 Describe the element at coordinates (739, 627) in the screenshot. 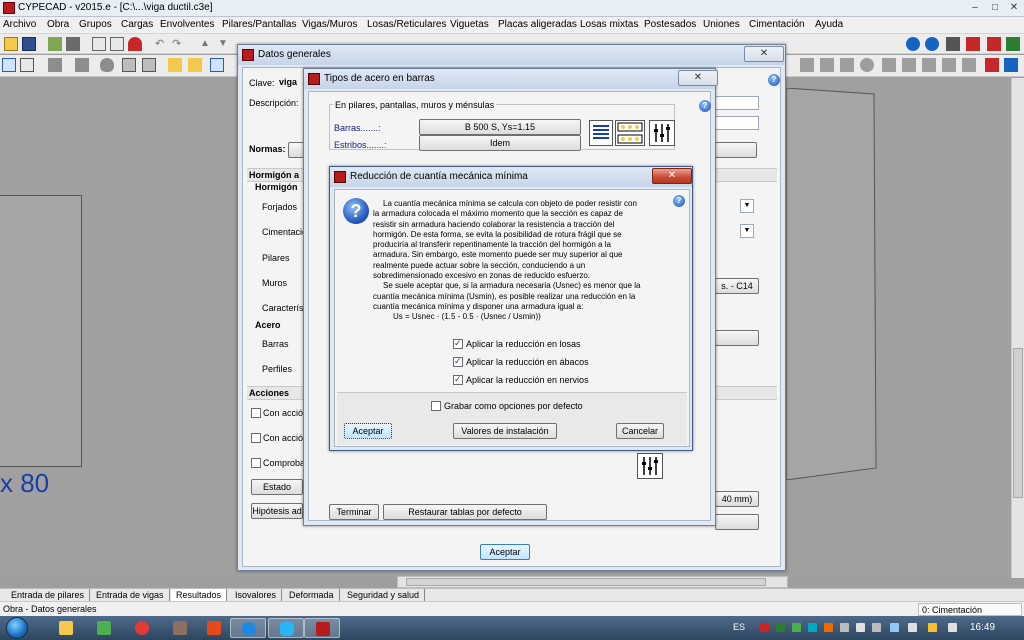

I see `tray-language: ES` at that location.